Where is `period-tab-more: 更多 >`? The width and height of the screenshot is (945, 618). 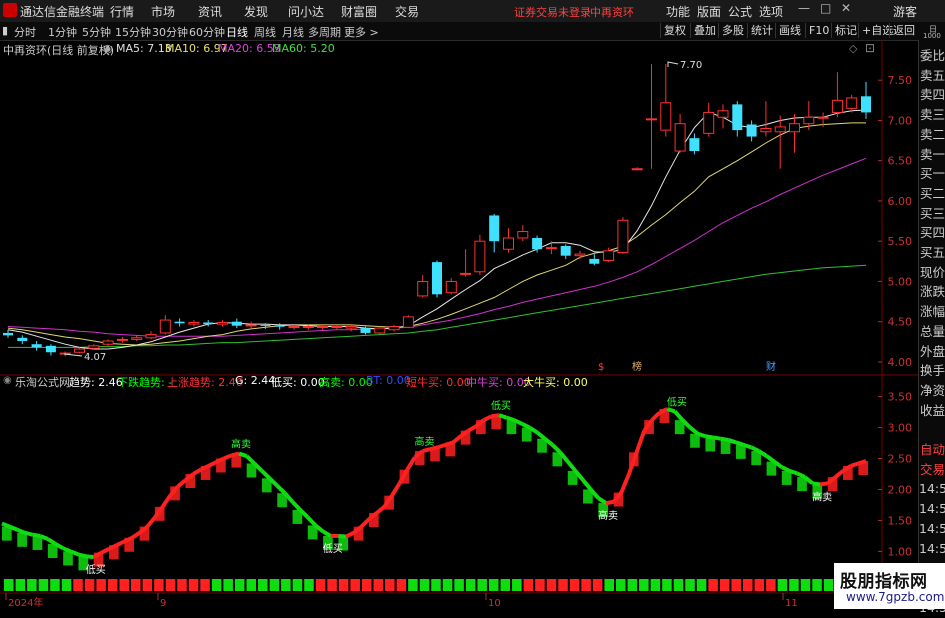 period-tab-more: 更多 > is located at coordinates (361, 32).